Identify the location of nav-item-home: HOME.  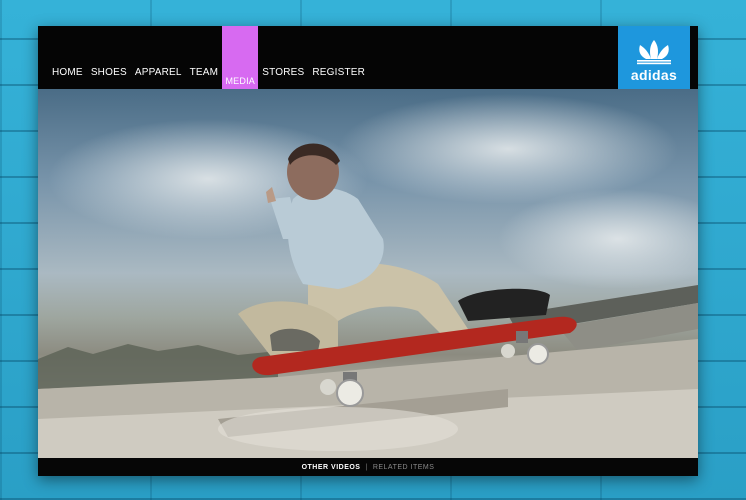
(67, 72).